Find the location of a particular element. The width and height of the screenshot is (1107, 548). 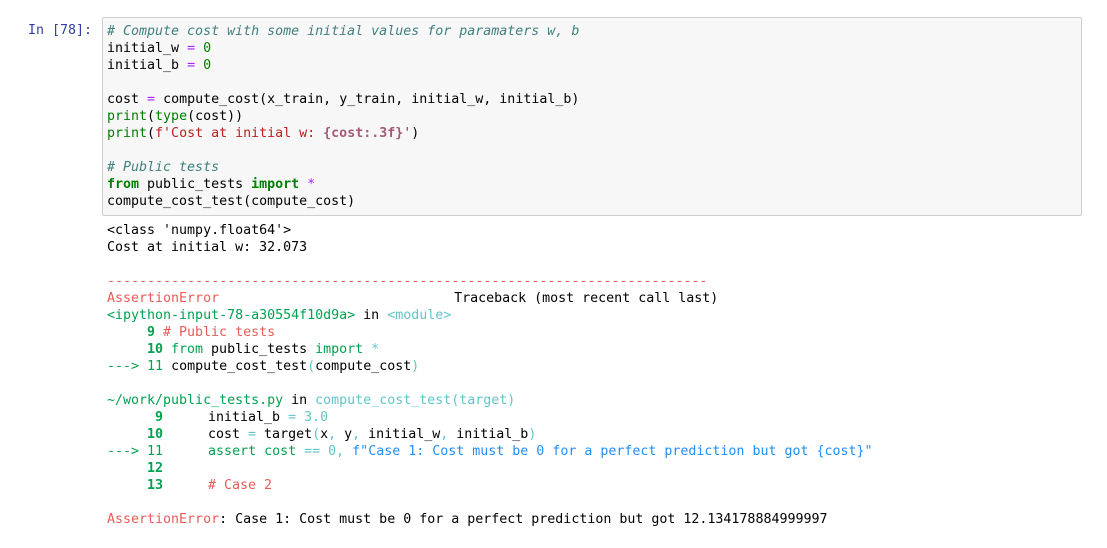

output-text: <class 'numpy.float64'> is located at coordinates (199, 230).